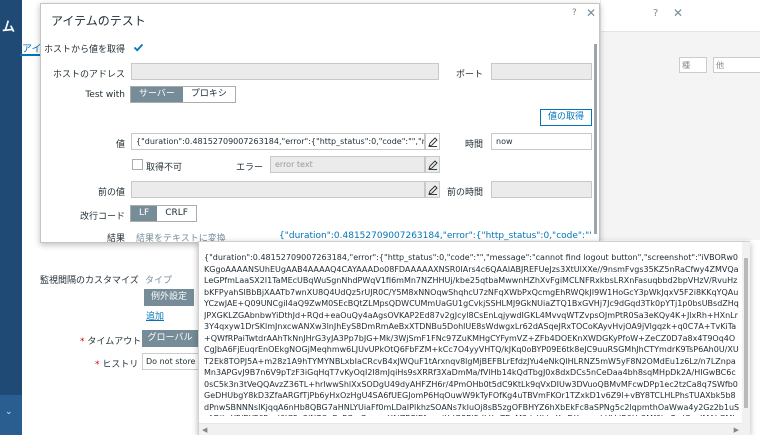 The image size is (760, 435). I want to click on scroll-left-icon: ◀, so click(204, 430).